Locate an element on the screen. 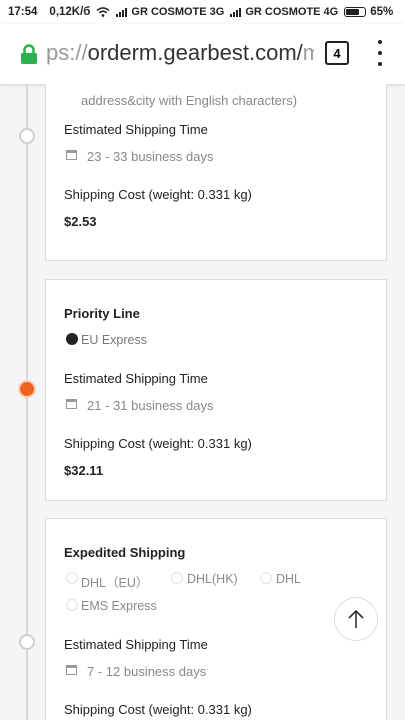 Image resolution: width=405 pixels, height=720 pixels. carrier-label-1: GR COSMOTE 3G is located at coordinates (178, 12).